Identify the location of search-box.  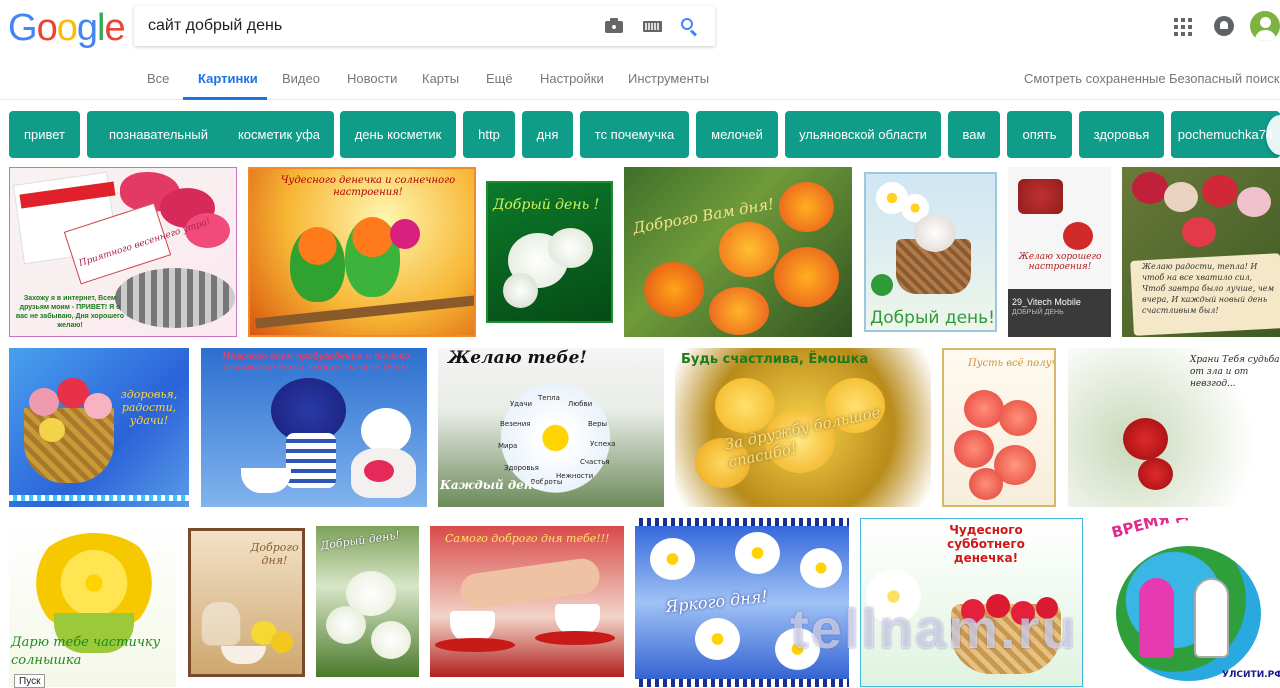
(424, 26).